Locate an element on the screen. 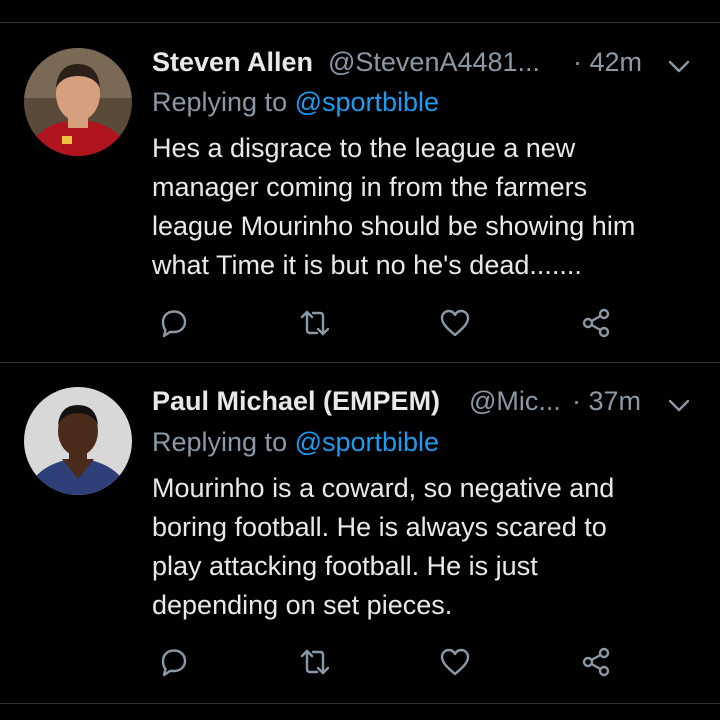 The height and width of the screenshot is (720, 720). tweet-time: · 37m is located at coordinates (606, 401).